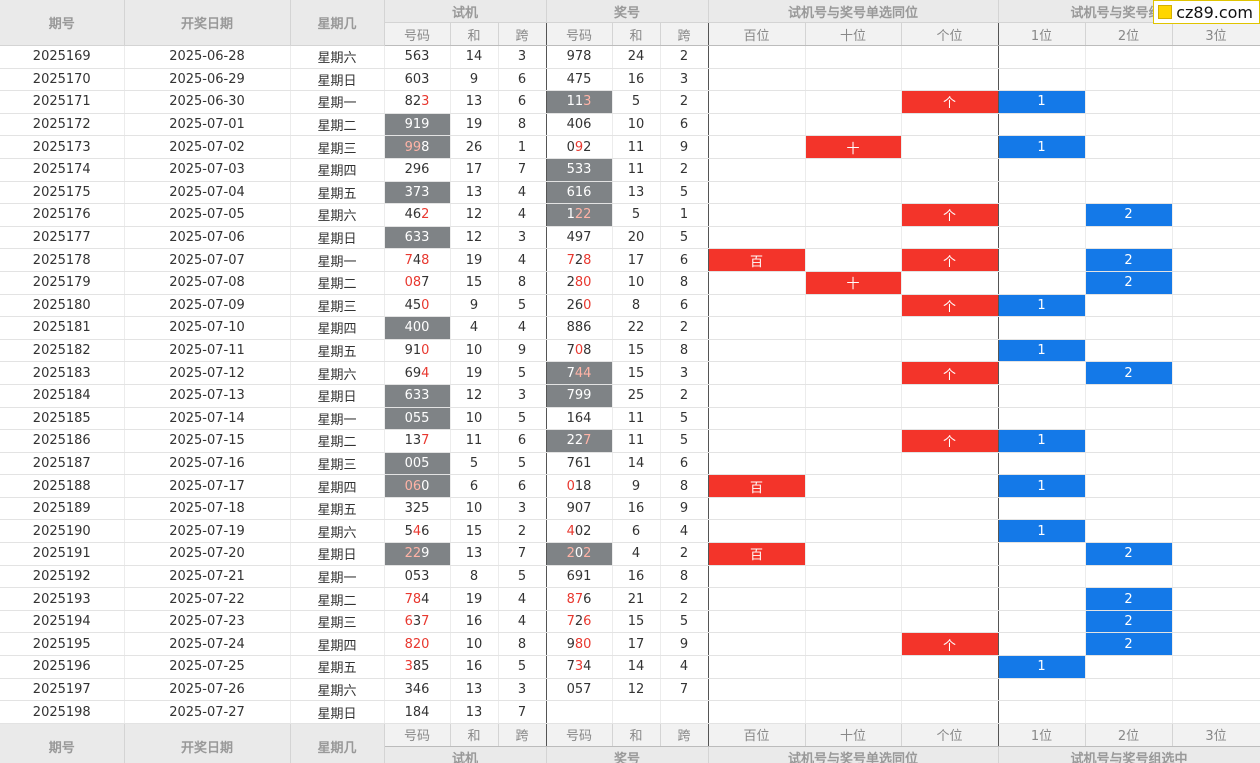 Image resolution: width=1260 pixels, height=763 pixels. Describe the element at coordinates (579, 667) in the screenshot. I see `prize-number-cell: 734` at that location.